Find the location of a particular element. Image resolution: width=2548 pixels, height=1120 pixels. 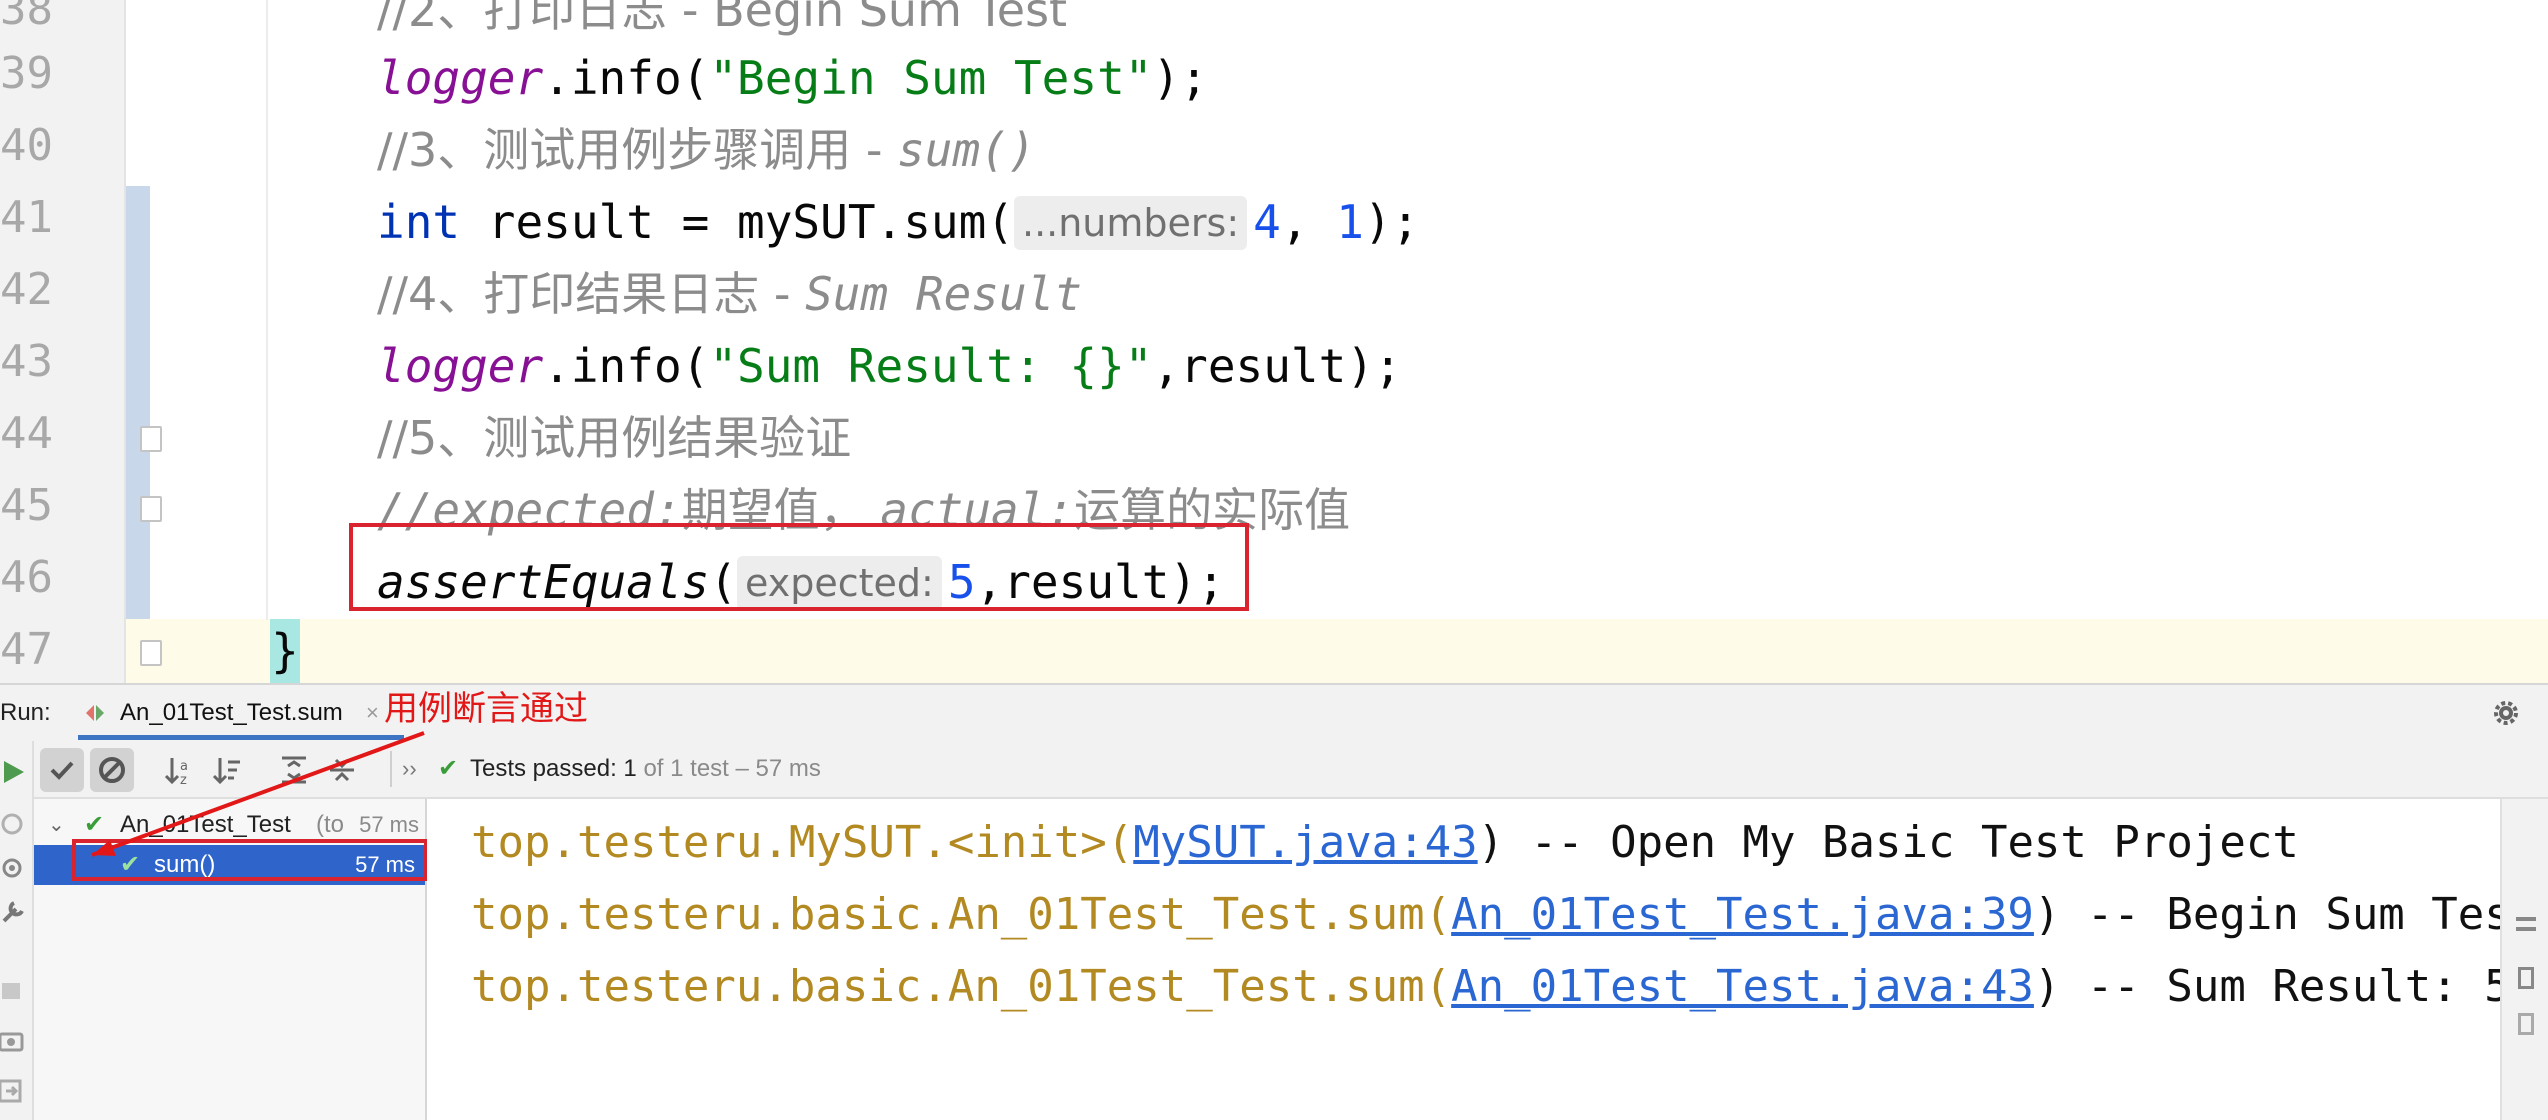

code-line-43: logger.info("Sum Result: {}",result); is located at coordinates (889, 366).